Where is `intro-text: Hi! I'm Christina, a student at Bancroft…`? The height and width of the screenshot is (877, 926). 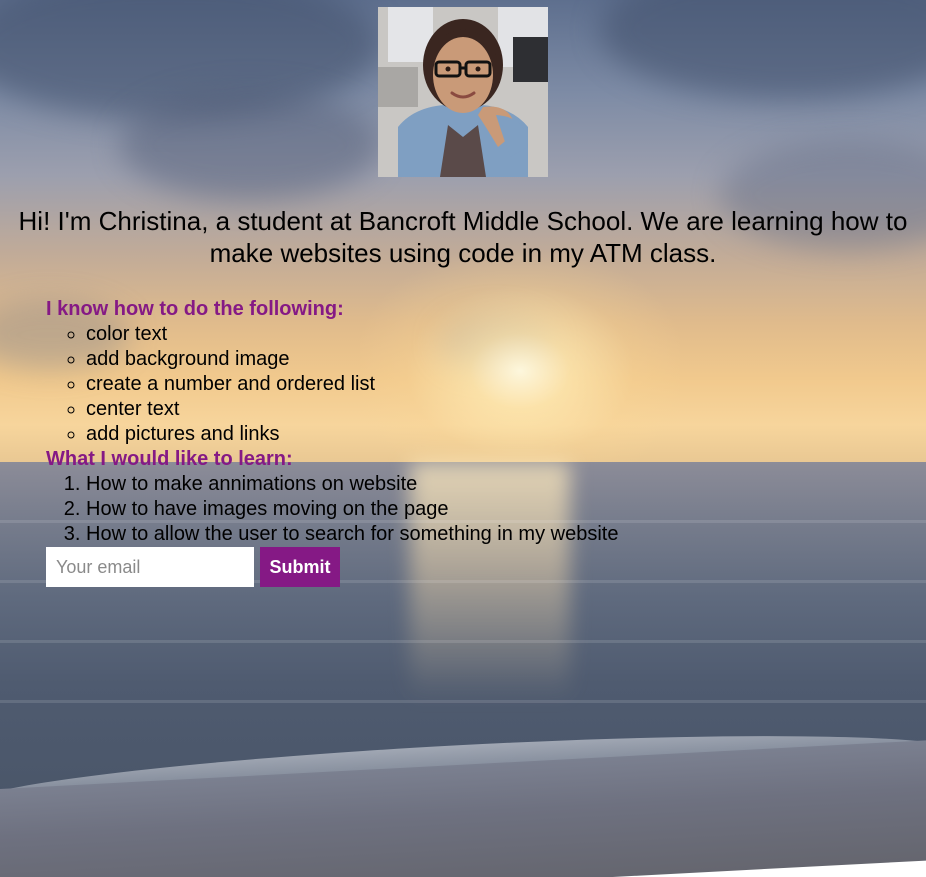
intro-text: Hi! I'm Christina, a student at Bancroft… is located at coordinates (463, 237).